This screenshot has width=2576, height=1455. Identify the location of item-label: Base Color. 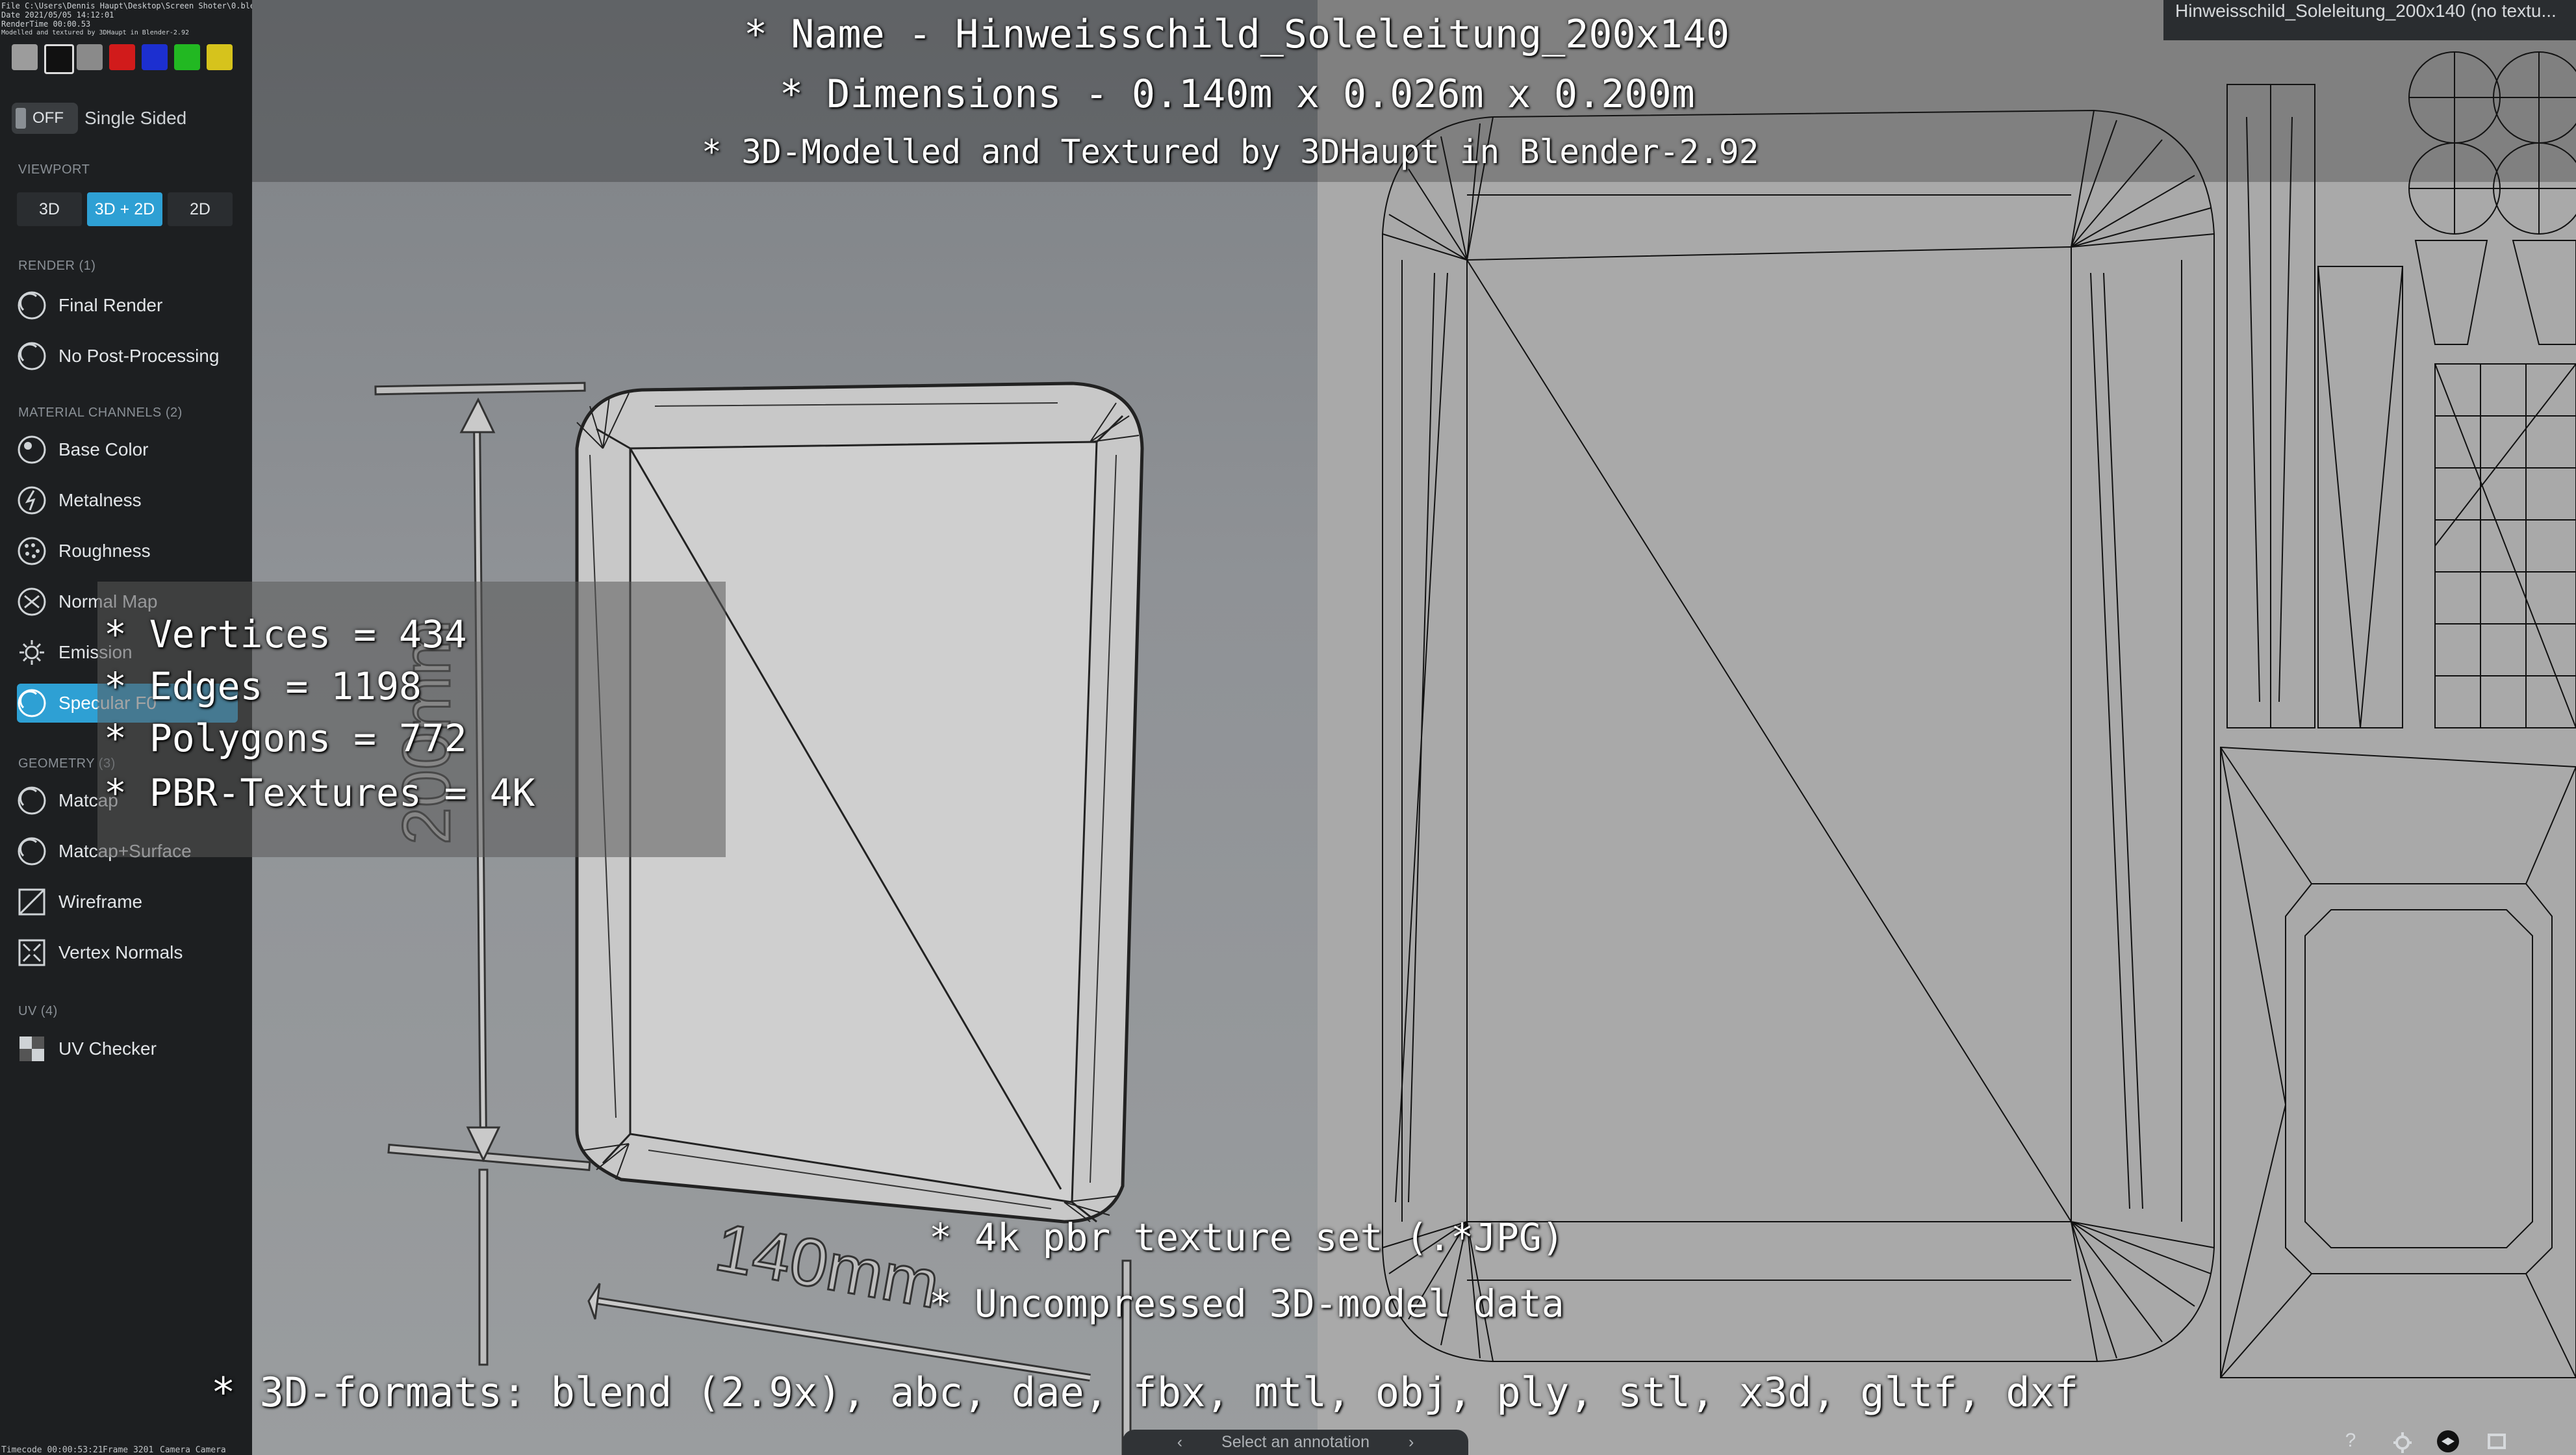
(103, 449).